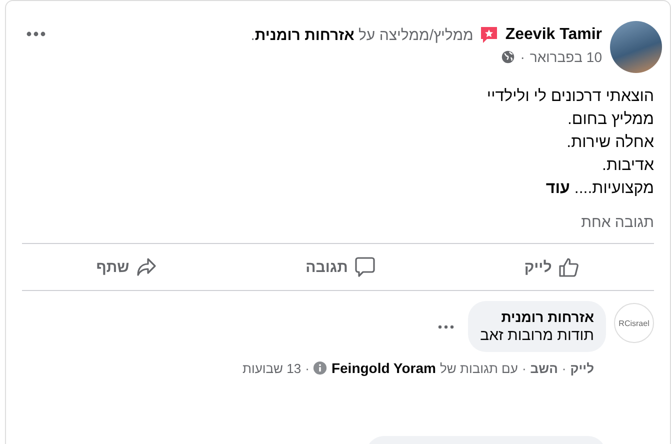 This screenshot has width=671, height=444. What do you see at coordinates (582, 368) in the screenshot?
I see `like-link: לייק` at bounding box center [582, 368].